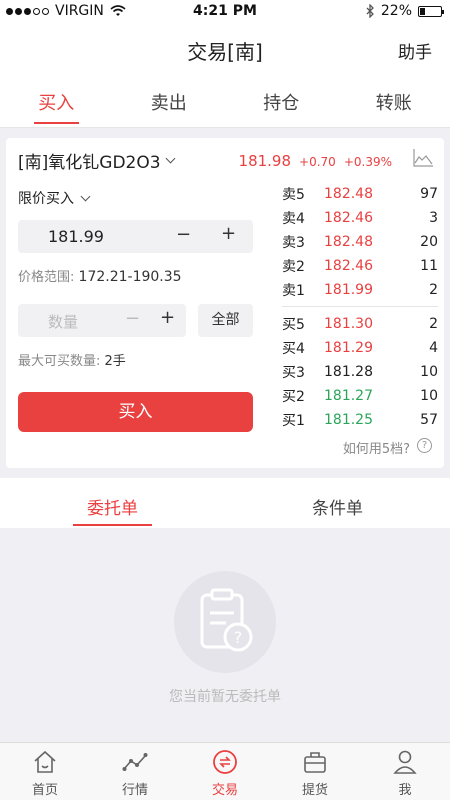 Image resolution: width=450 pixels, height=800 pixels. I want to click on order-book-row: 买5 181.30 2, so click(360, 324).